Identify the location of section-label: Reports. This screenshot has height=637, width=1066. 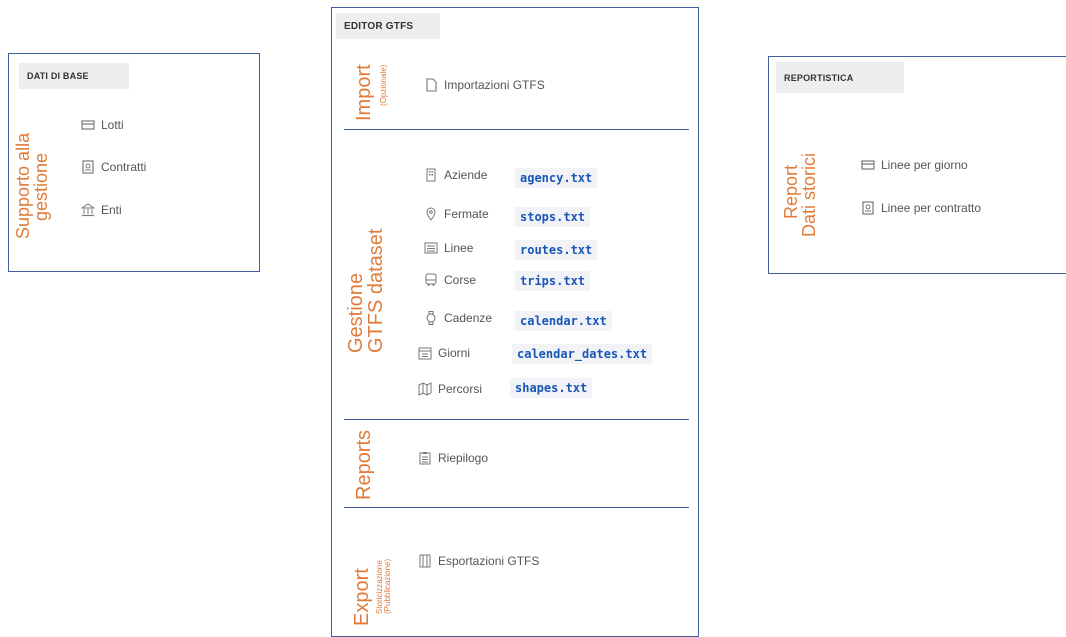
(364, 464).